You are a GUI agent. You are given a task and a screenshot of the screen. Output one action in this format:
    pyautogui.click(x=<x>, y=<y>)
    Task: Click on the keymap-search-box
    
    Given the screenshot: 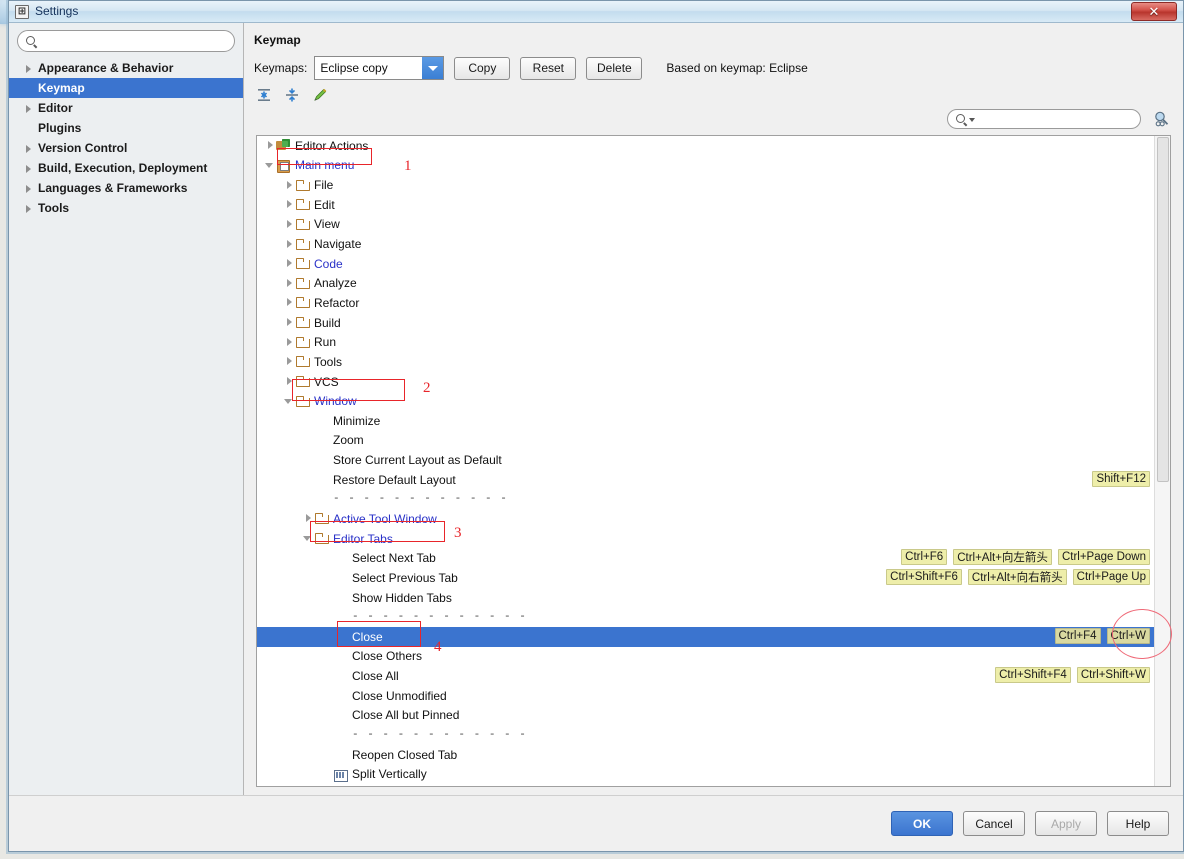 What is the action you would take?
    pyautogui.click(x=1044, y=119)
    